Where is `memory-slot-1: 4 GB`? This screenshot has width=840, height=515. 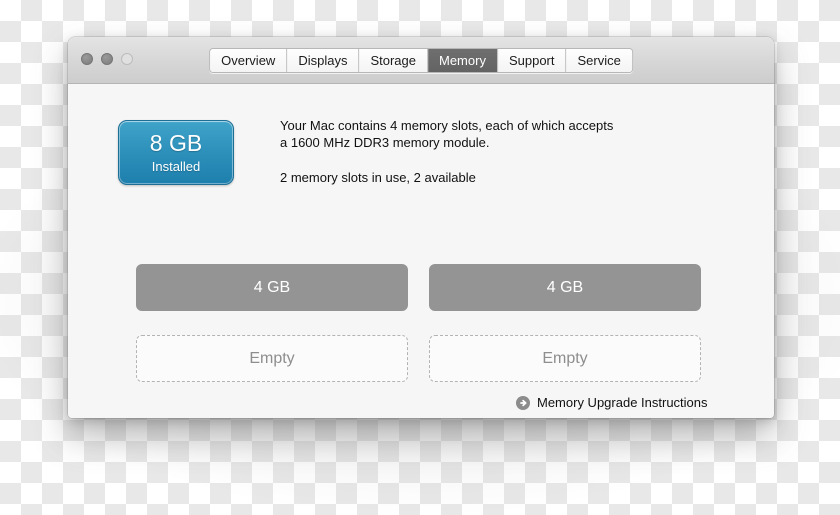
memory-slot-1: 4 GB is located at coordinates (272, 287).